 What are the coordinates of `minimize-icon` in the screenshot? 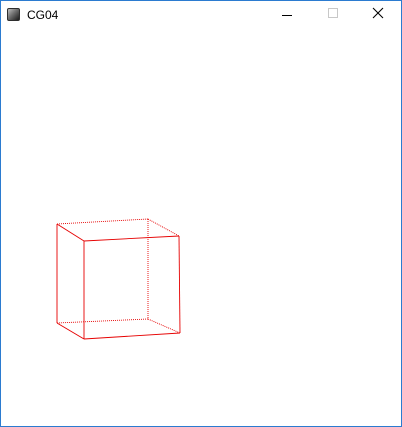 It's located at (287, 15).